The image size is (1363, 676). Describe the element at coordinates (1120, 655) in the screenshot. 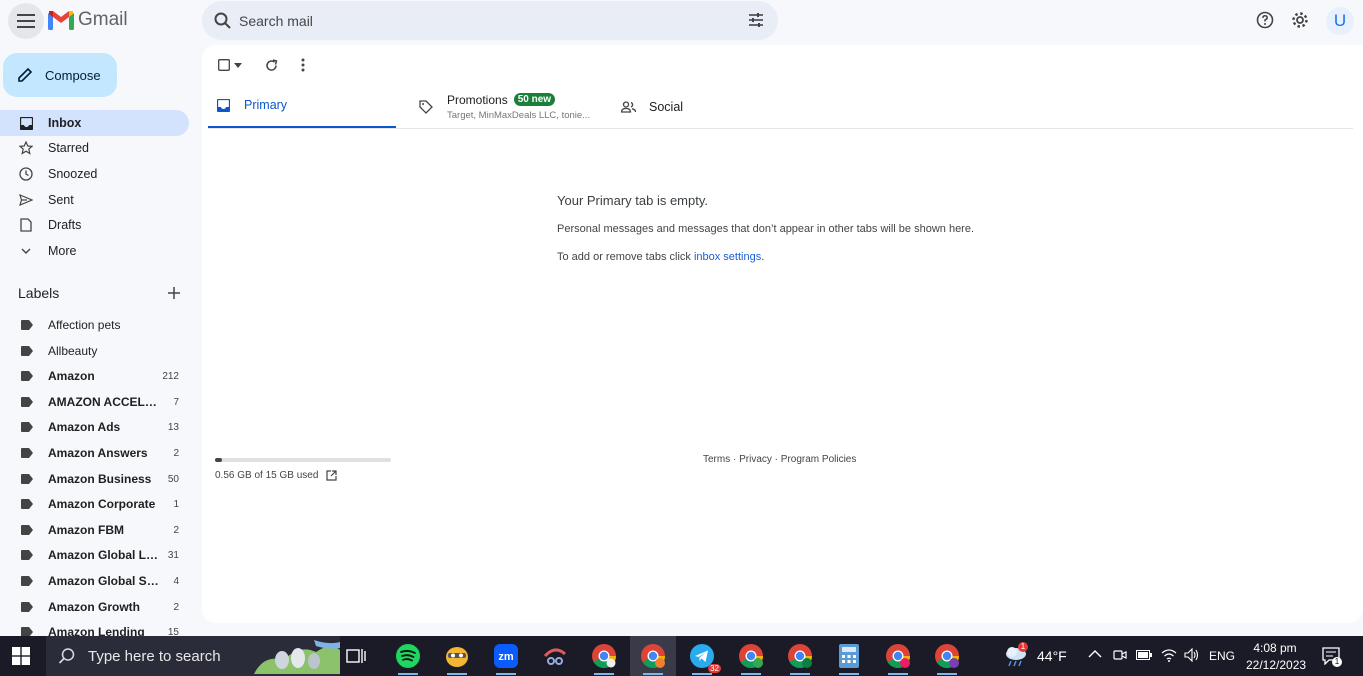

I see `meet-now-tray` at that location.